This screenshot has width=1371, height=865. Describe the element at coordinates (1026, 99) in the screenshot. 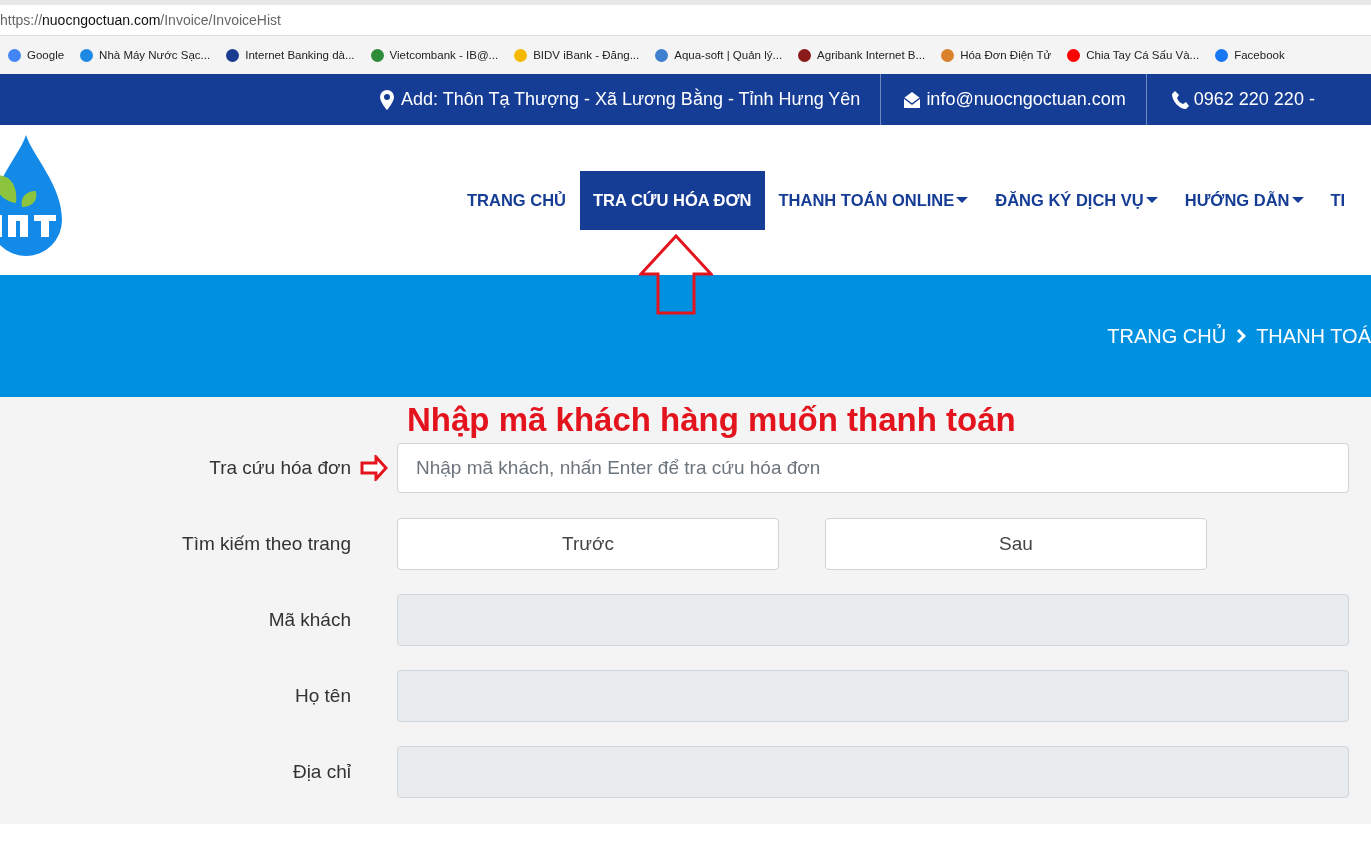

I see `contact-text: info@nuocngoctuan.com` at that location.